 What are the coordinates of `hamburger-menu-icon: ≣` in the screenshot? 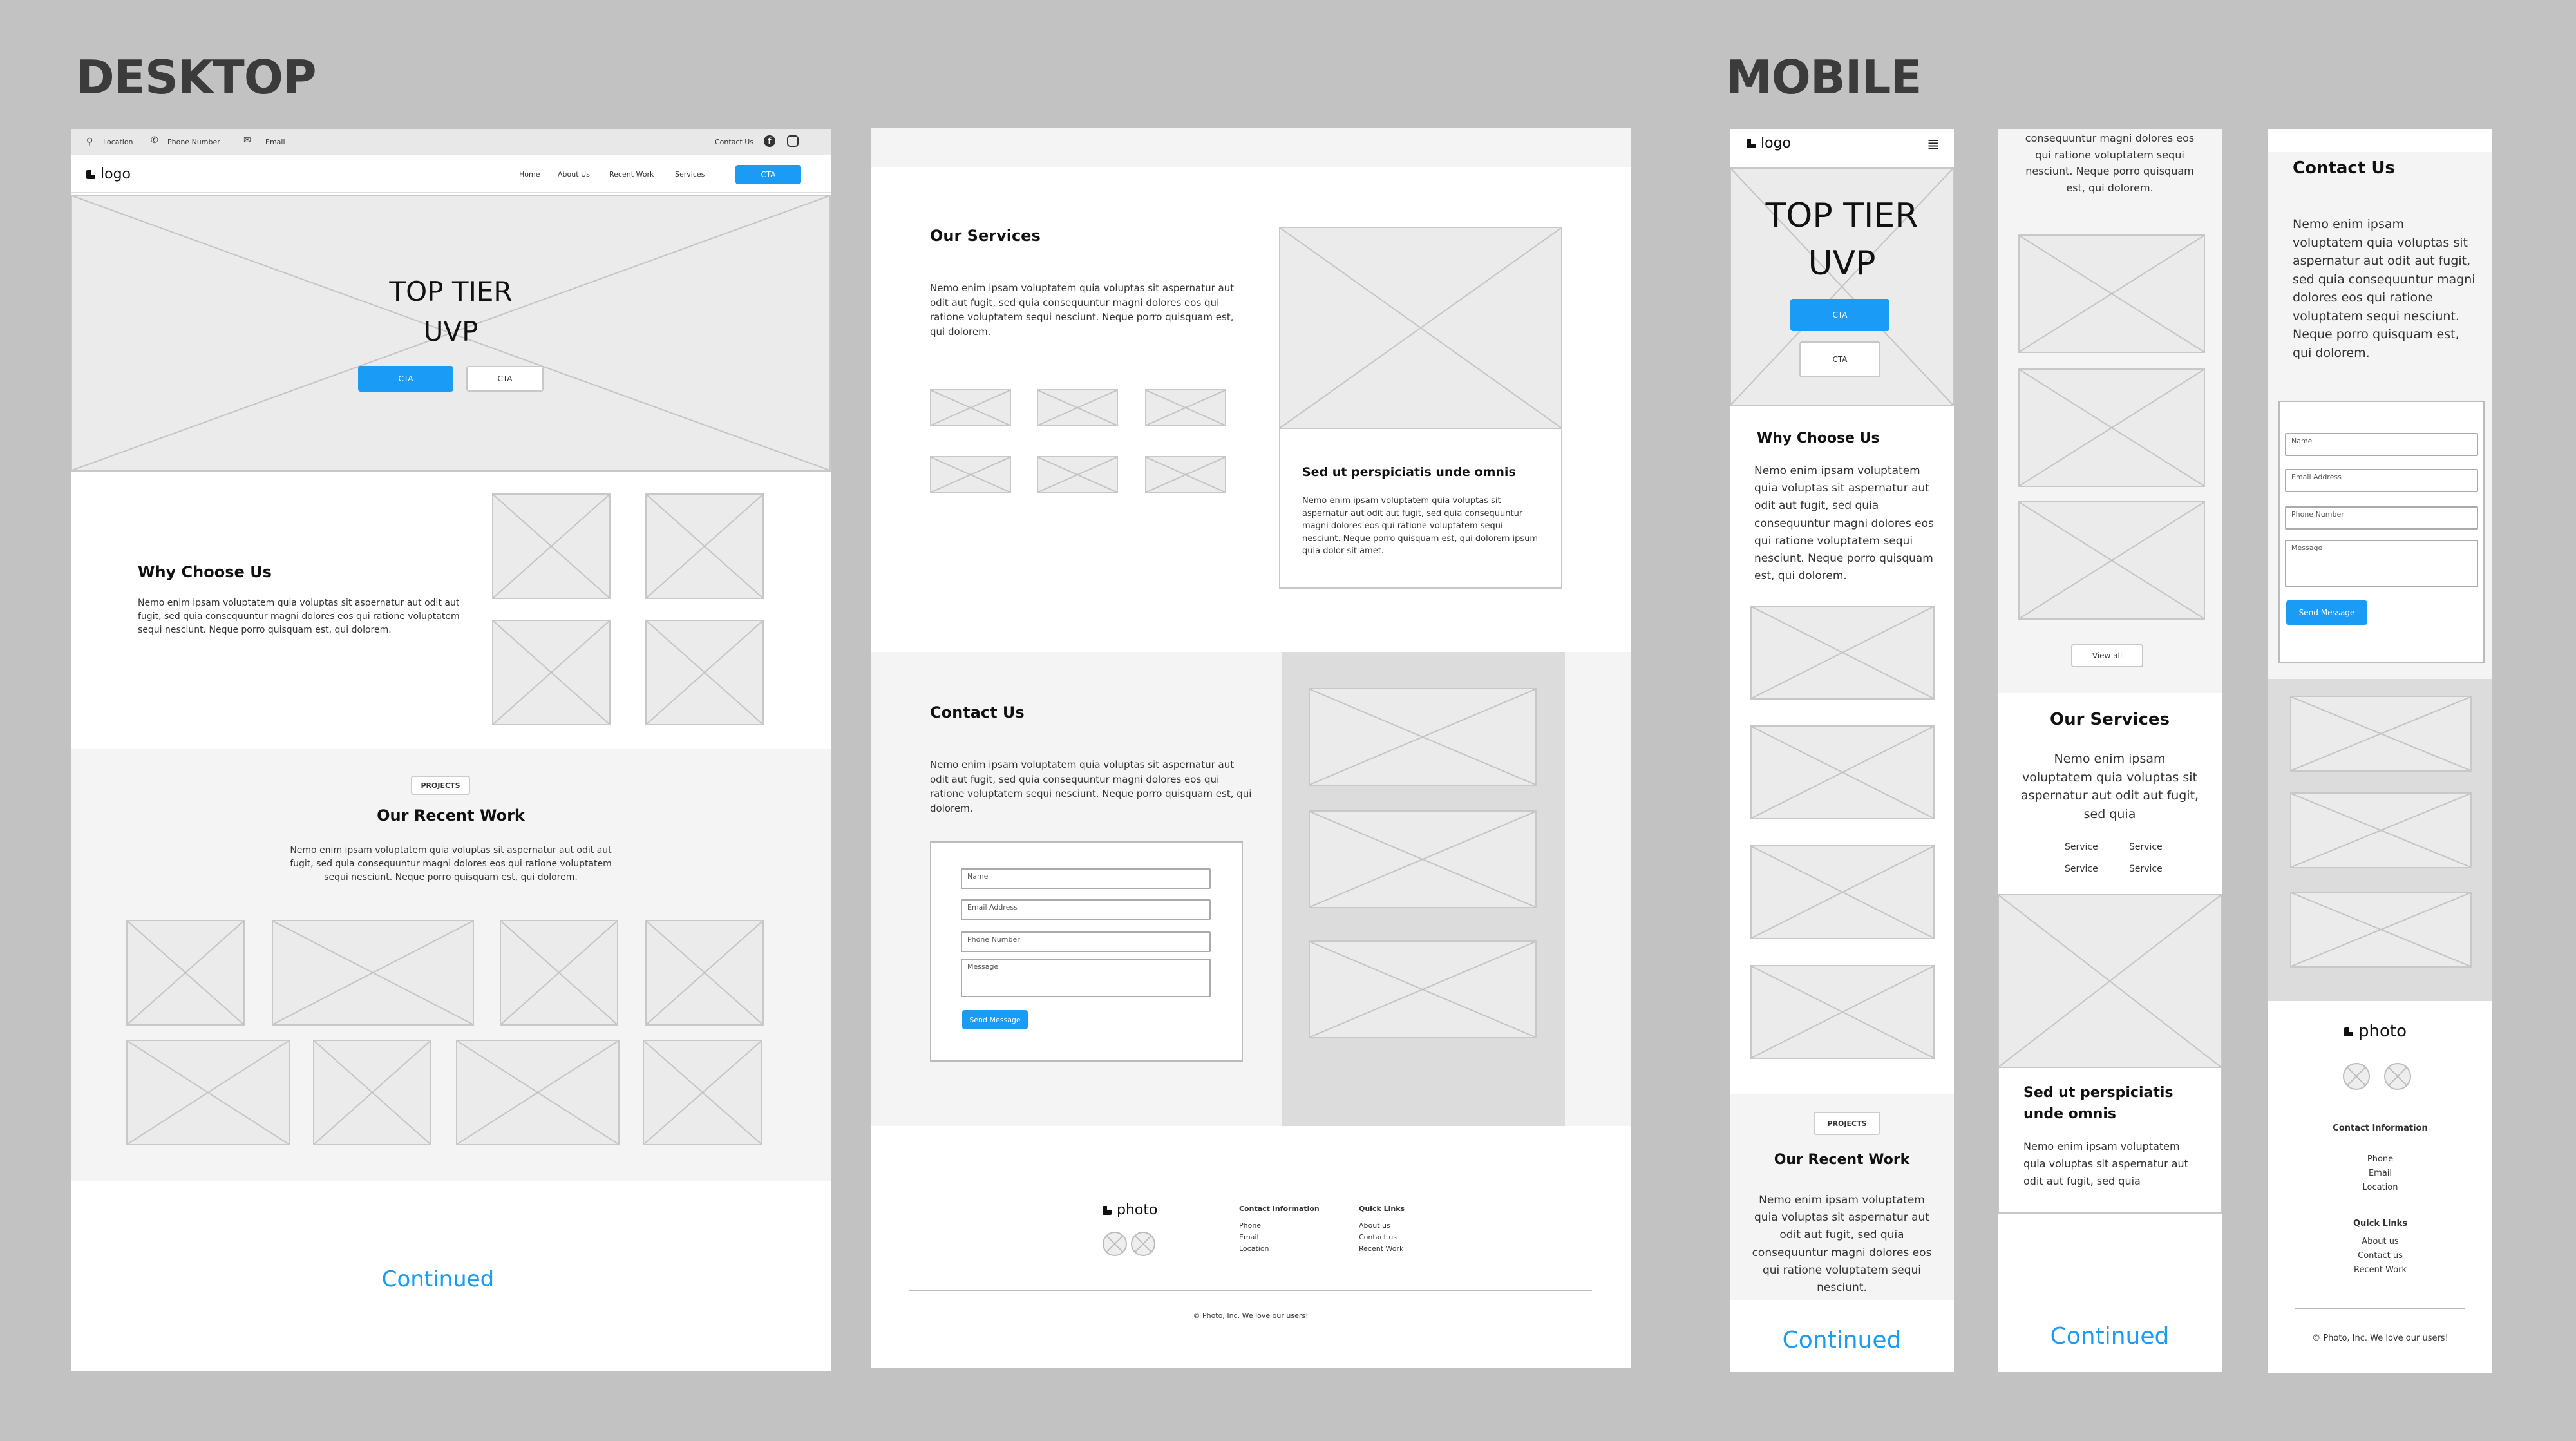 It's located at (1933, 144).